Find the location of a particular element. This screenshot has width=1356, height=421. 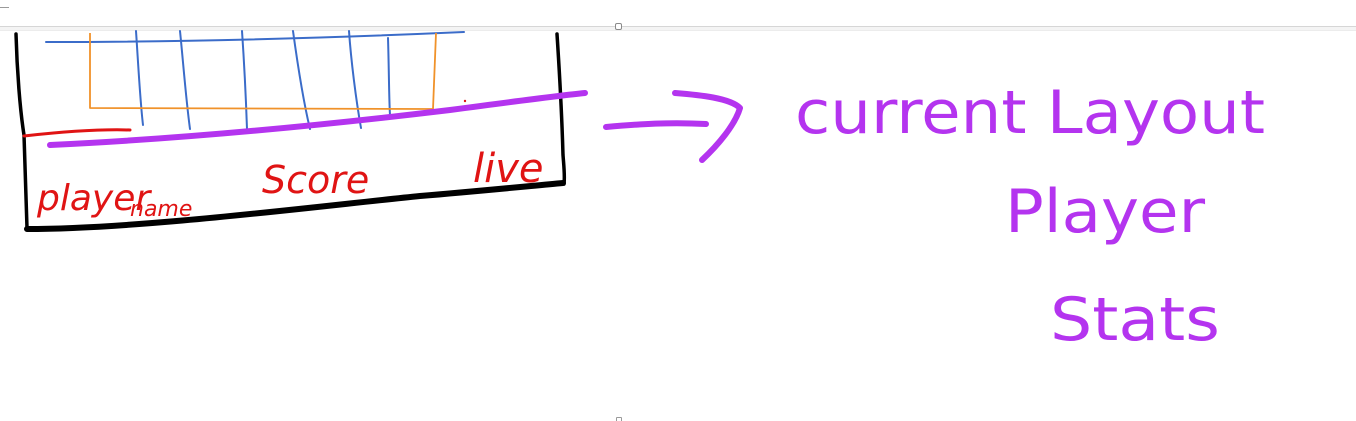

playfield-box is located at coordinates (263, 71).